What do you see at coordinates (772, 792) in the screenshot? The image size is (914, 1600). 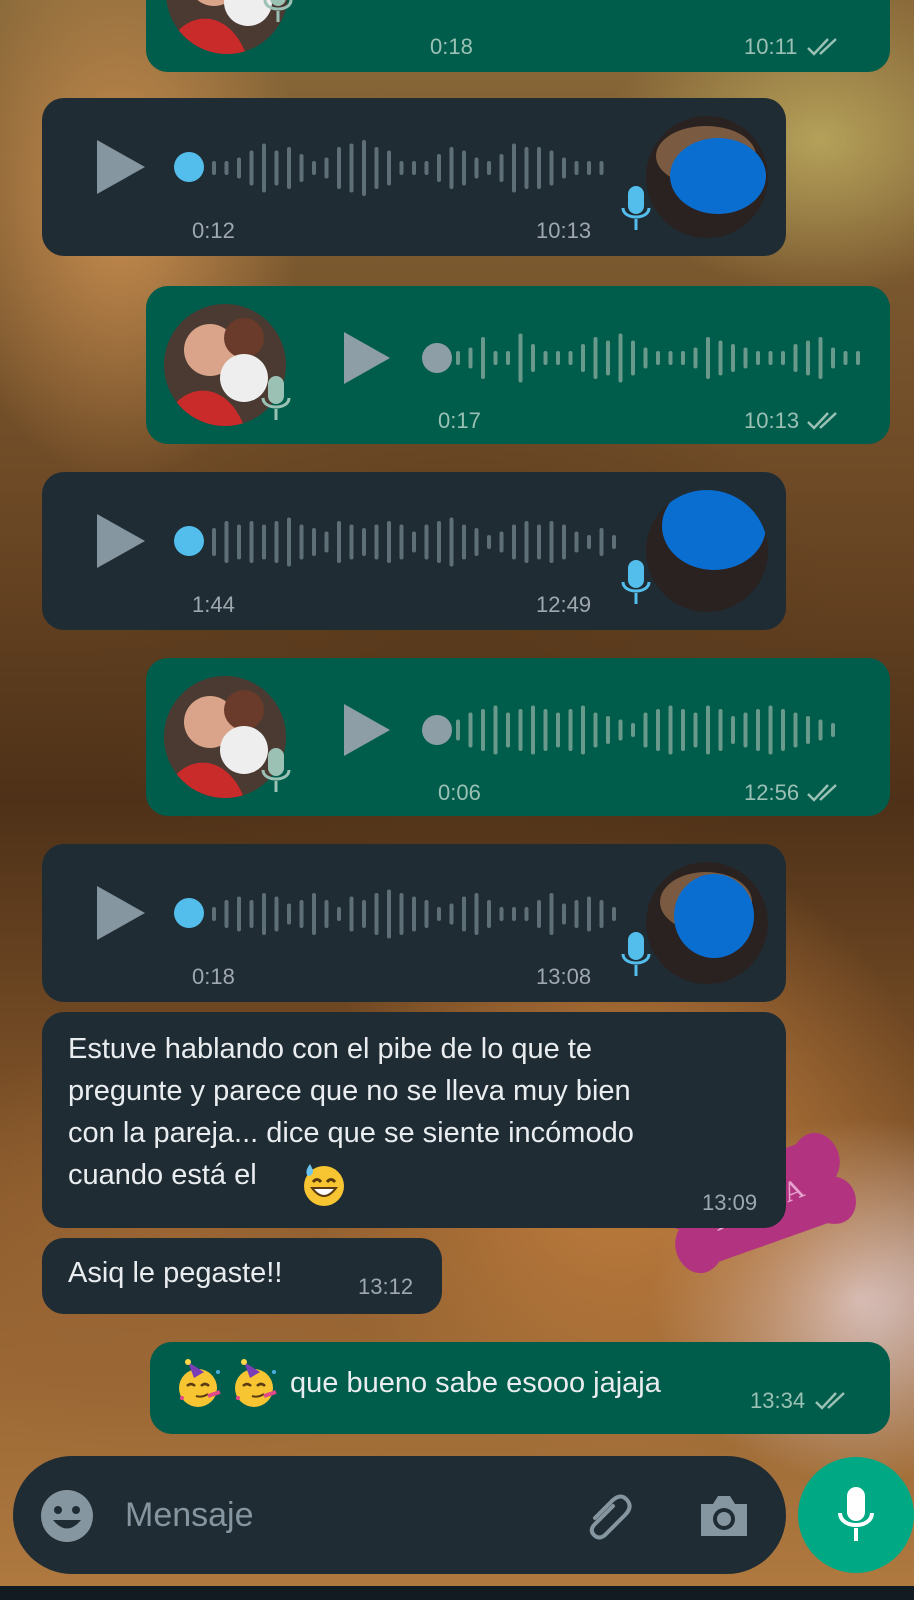 I see `message-time: 12:56` at bounding box center [772, 792].